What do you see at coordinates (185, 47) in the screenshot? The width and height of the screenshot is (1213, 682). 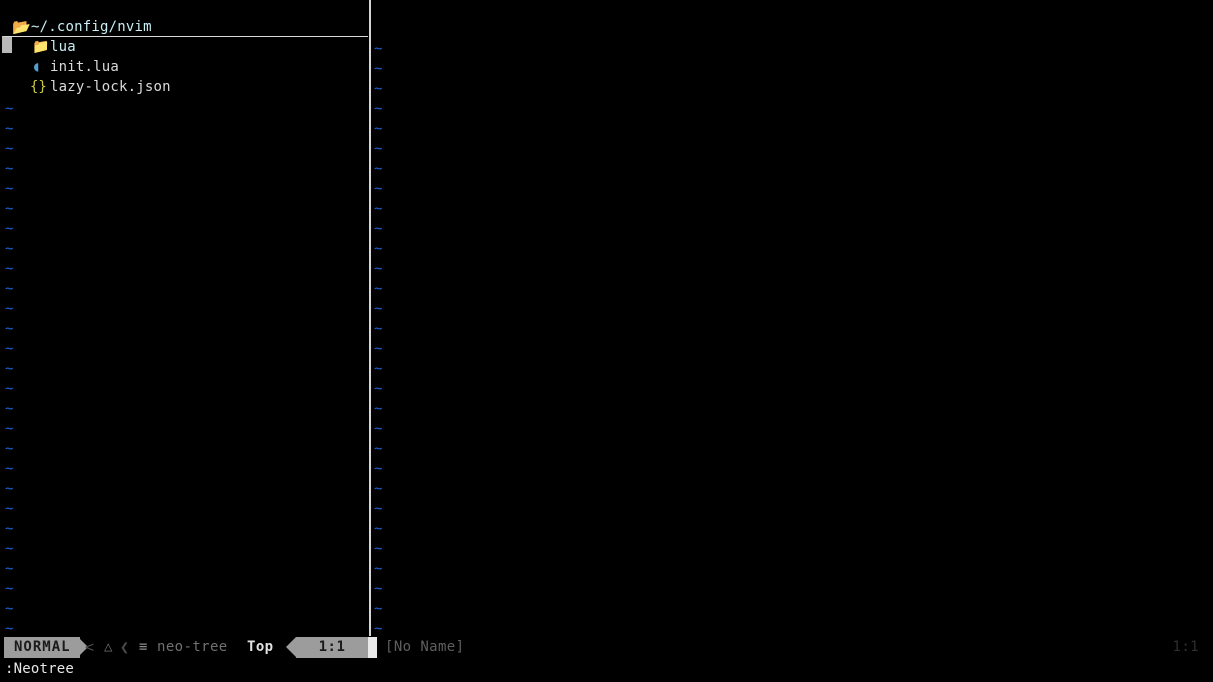 I see `neotree-item-lua: 📁 lua` at bounding box center [185, 47].